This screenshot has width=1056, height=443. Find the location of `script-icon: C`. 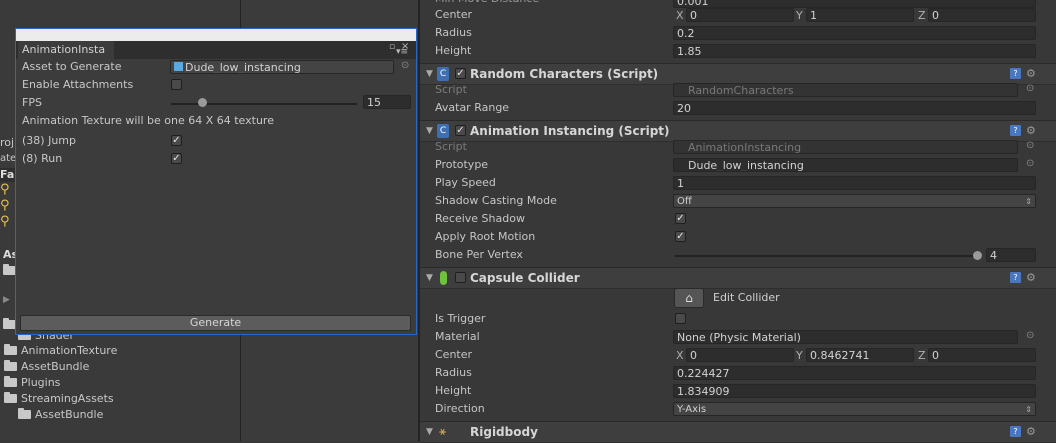

script-icon: C is located at coordinates (443, 131).